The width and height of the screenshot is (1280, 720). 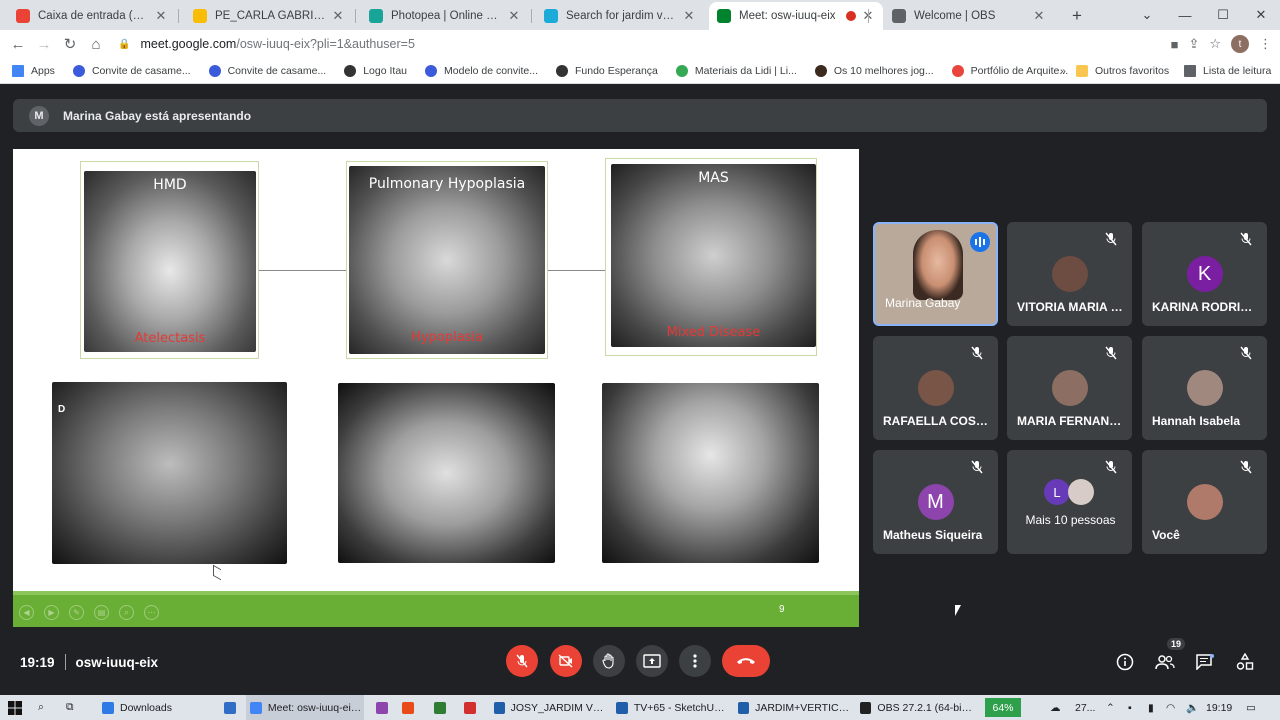 I want to click on minimize-button: —, so click(x=1185, y=15).